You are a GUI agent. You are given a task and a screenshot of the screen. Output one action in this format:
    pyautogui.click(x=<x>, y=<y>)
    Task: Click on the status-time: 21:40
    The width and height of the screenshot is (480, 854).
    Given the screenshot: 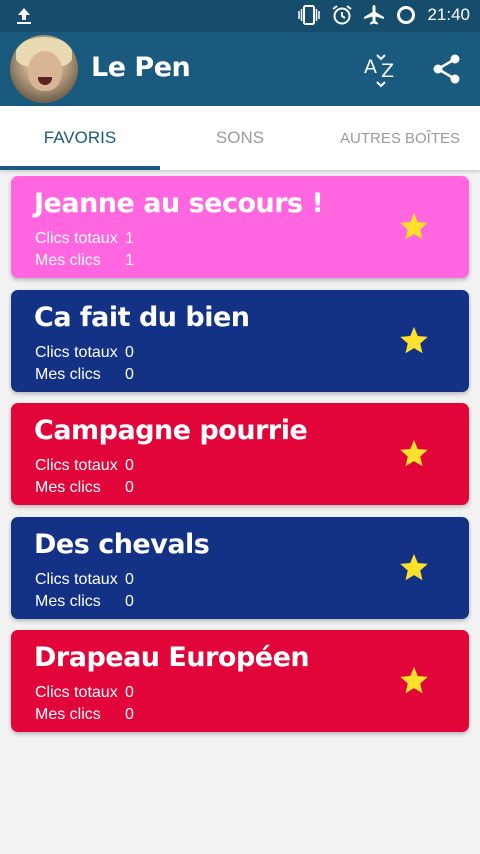 What is the action you would take?
    pyautogui.click(x=448, y=14)
    